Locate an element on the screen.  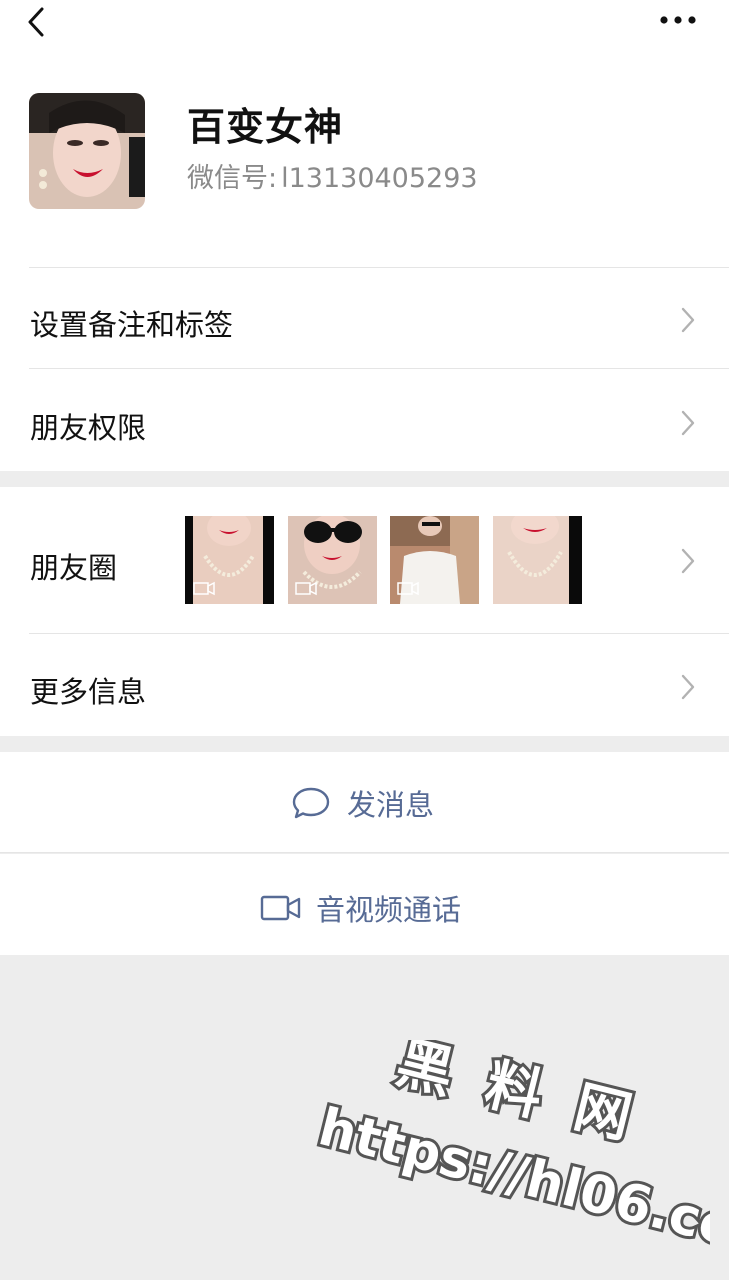
more-button is located at coordinates (679, 20).